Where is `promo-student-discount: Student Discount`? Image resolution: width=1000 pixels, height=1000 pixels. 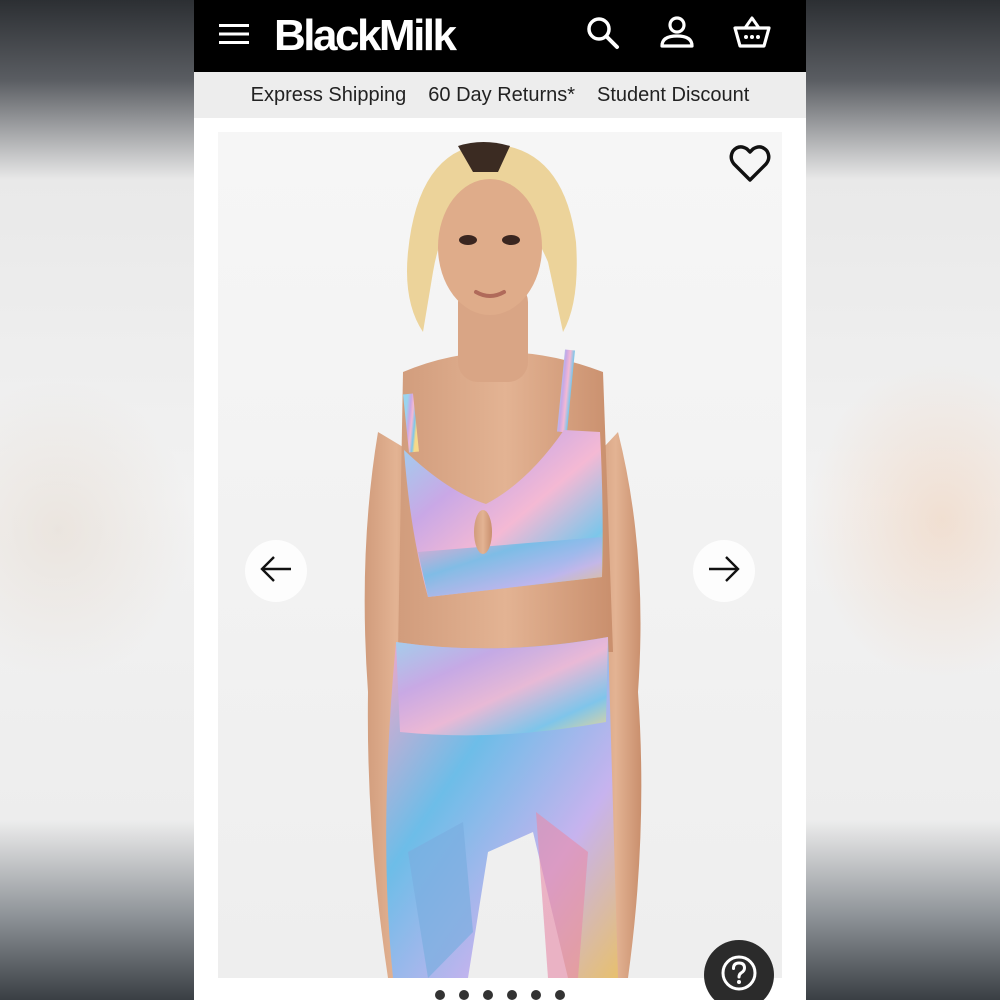
promo-student-discount: Student Discount is located at coordinates (673, 95).